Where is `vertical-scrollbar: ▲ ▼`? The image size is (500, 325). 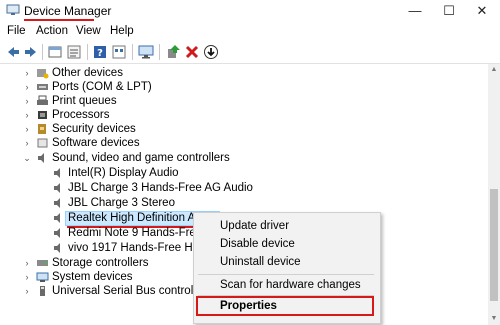 vertical-scrollbar: ▲ ▼ is located at coordinates (494, 194).